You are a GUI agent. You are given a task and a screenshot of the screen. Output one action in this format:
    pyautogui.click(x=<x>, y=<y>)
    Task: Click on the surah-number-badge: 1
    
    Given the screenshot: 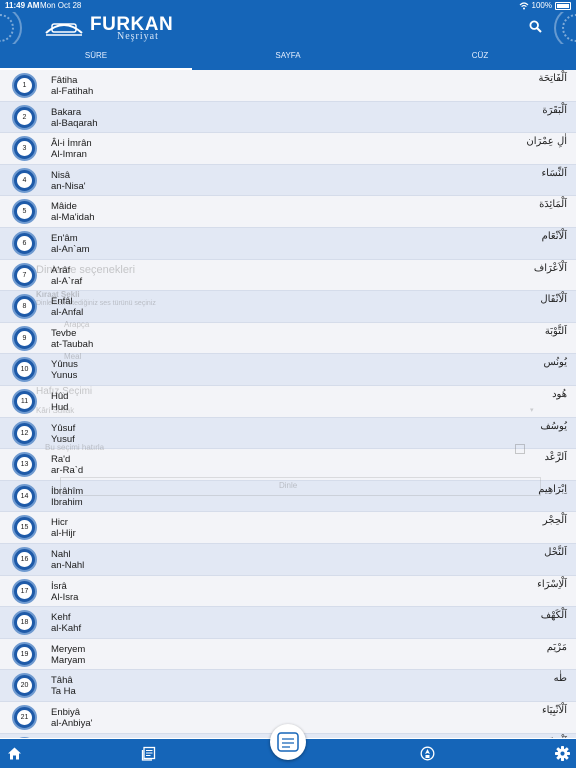 What is the action you would take?
    pyautogui.click(x=24, y=85)
    